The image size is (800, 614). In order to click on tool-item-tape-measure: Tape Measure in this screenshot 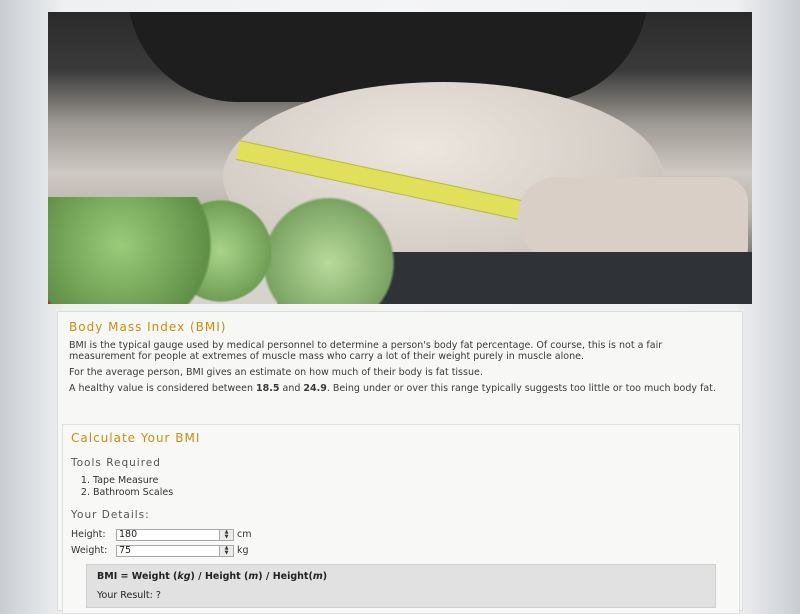, I will do `click(412, 481)`.